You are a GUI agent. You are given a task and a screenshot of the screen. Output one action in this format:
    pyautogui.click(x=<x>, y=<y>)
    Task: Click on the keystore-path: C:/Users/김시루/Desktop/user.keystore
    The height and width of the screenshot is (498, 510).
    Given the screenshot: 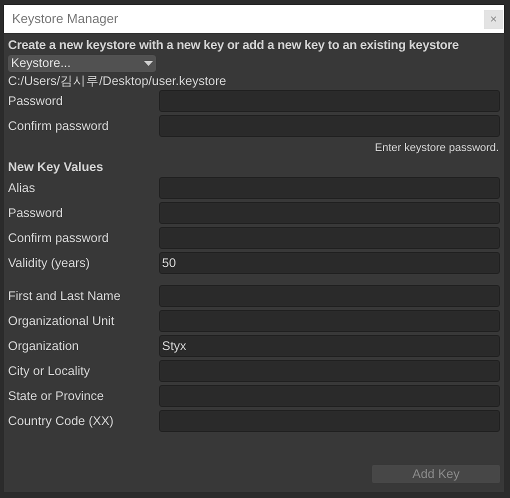 What is the action you would take?
    pyautogui.click(x=118, y=81)
    